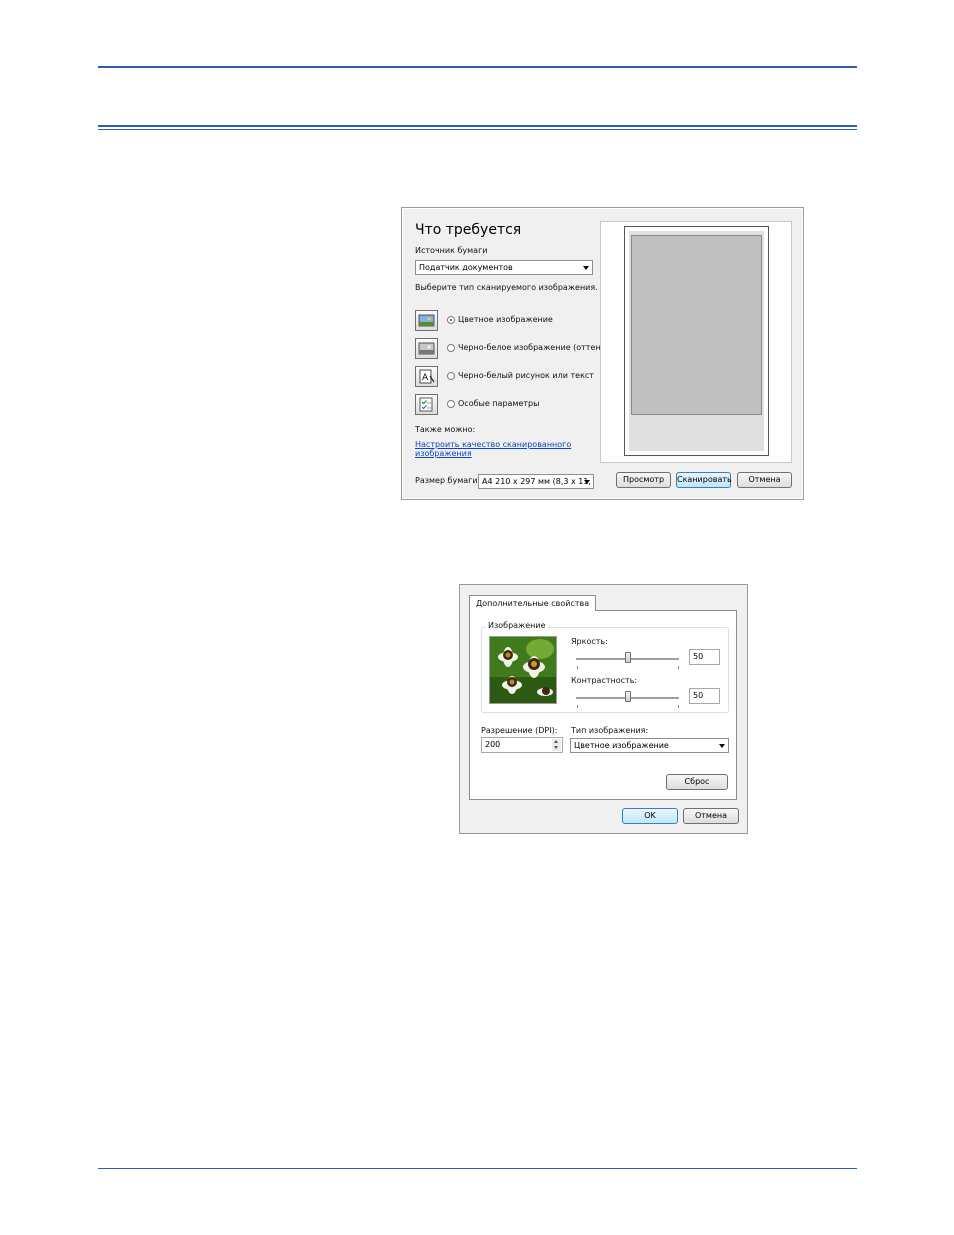  Describe the element at coordinates (443, 453) in the screenshot. I see `adjust-quality-link-continued: изображения` at that location.